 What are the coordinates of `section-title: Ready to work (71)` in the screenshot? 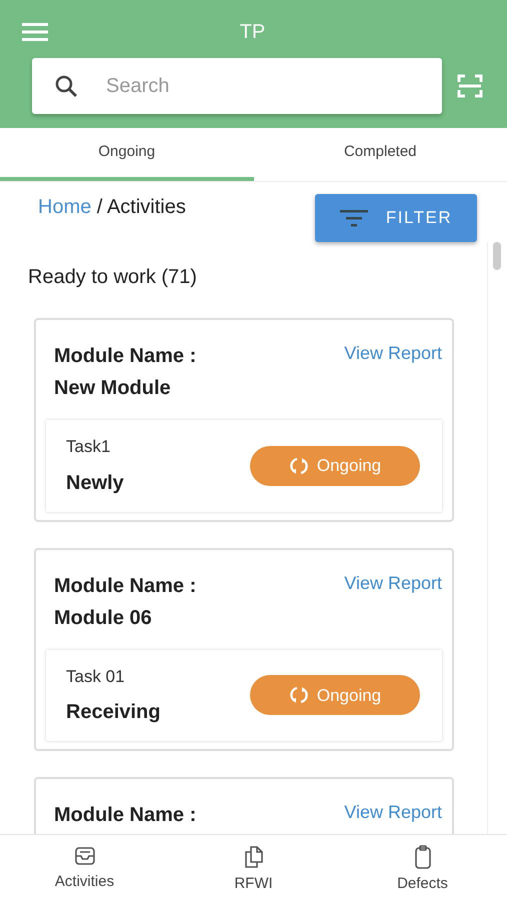 It's located at (113, 277).